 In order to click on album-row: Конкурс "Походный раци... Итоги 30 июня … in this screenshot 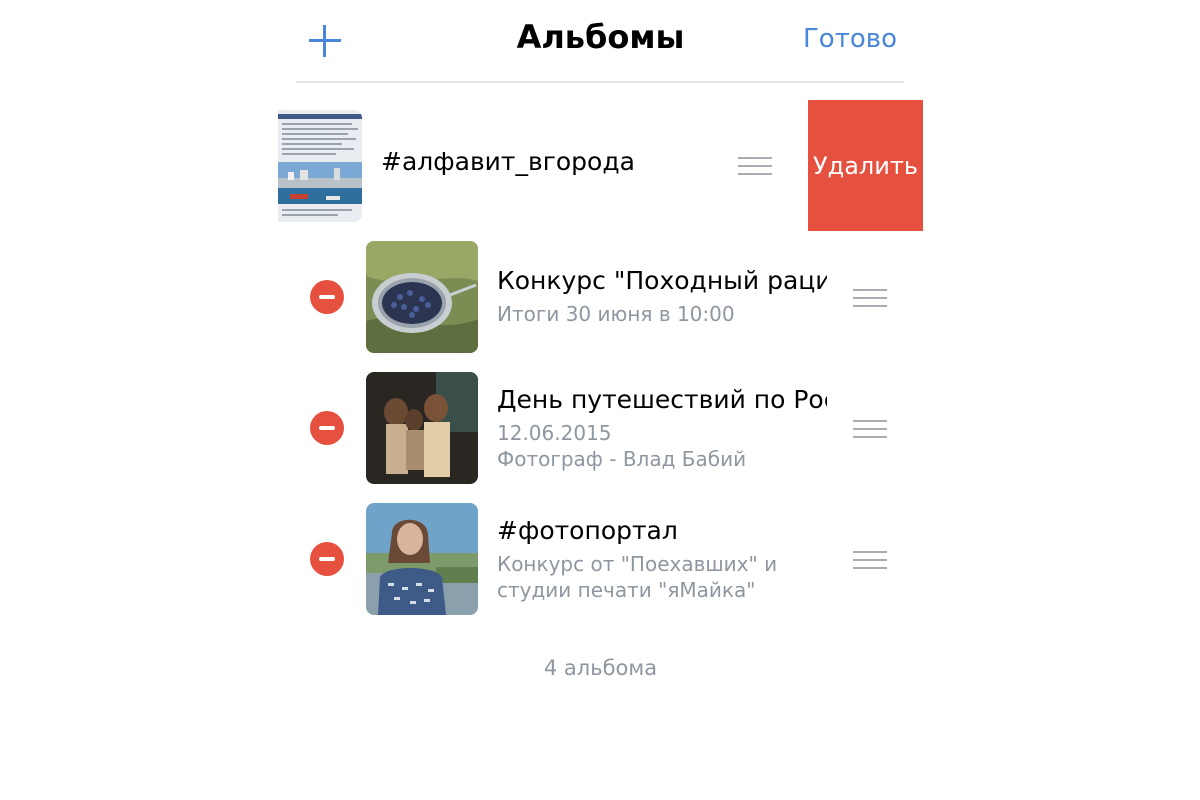, I will do `click(600, 297)`.